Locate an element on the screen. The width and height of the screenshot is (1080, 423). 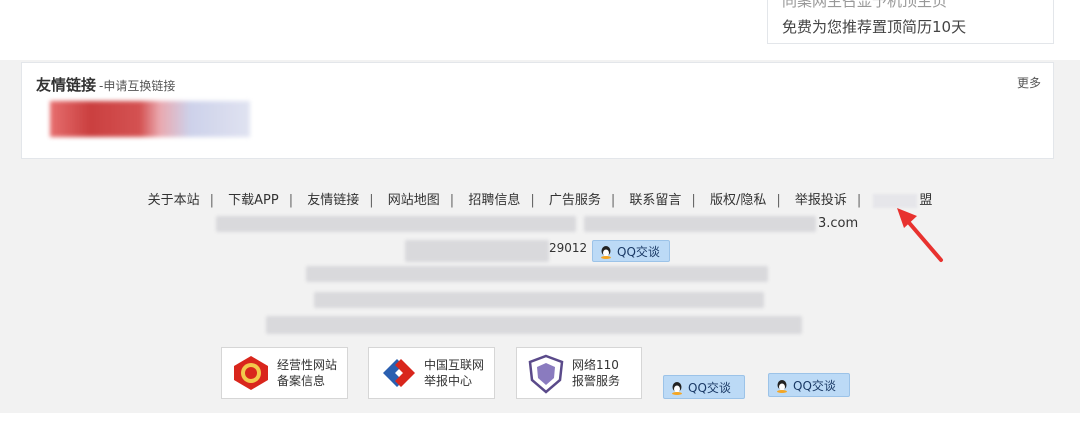
footer-link-privacy: 版权/隐私 is located at coordinates (738, 198).